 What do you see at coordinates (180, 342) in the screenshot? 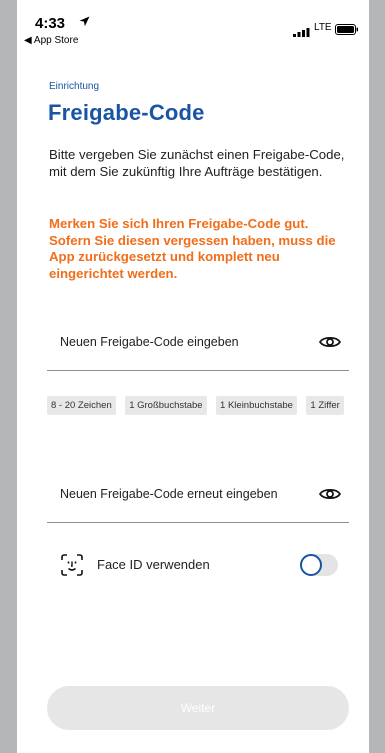
I see `code-input` at bounding box center [180, 342].